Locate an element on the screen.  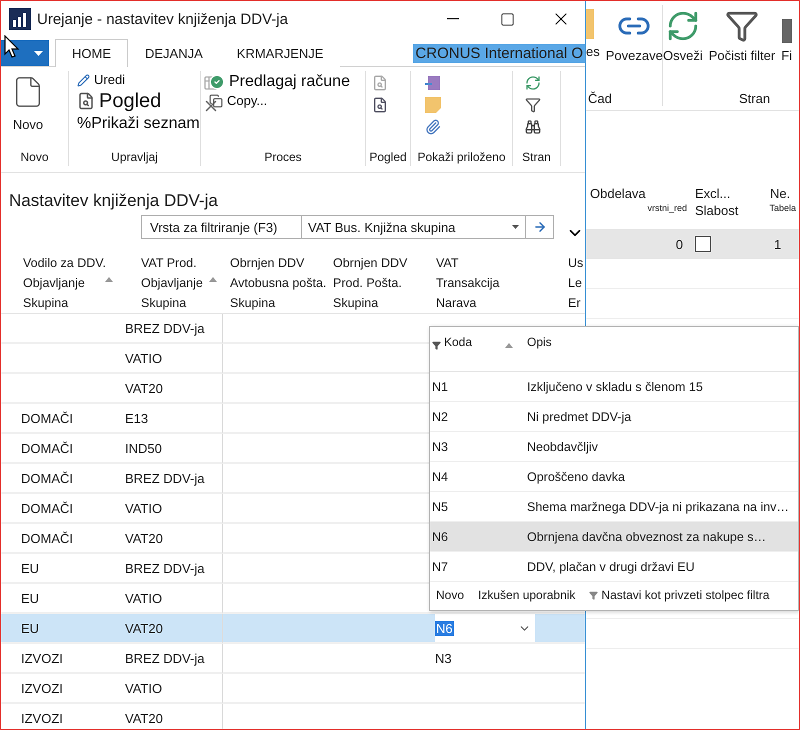
group-label: Proces is located at coordinates (283, 158).